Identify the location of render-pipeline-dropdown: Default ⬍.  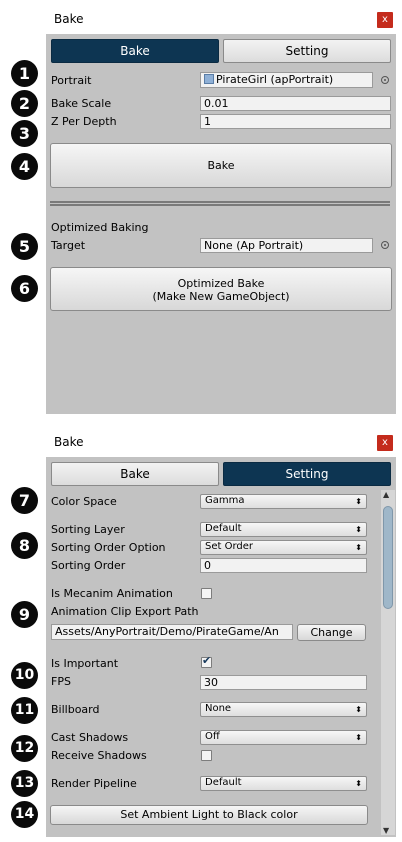
(283, 783).